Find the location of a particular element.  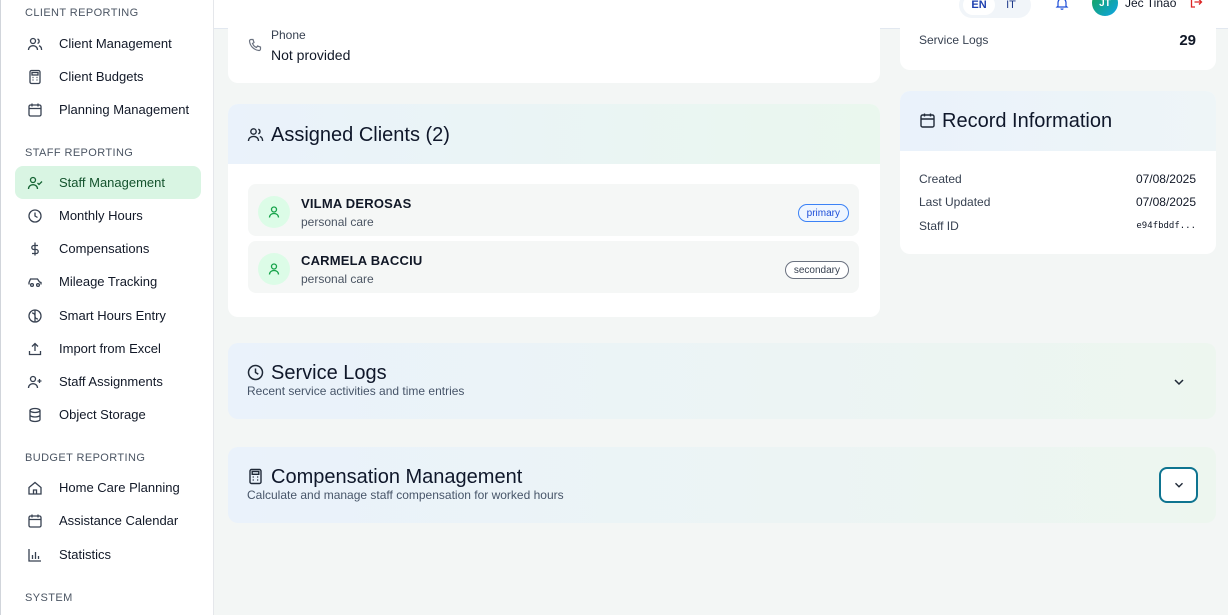

user-check-icon is located at coordinates (35, 183).